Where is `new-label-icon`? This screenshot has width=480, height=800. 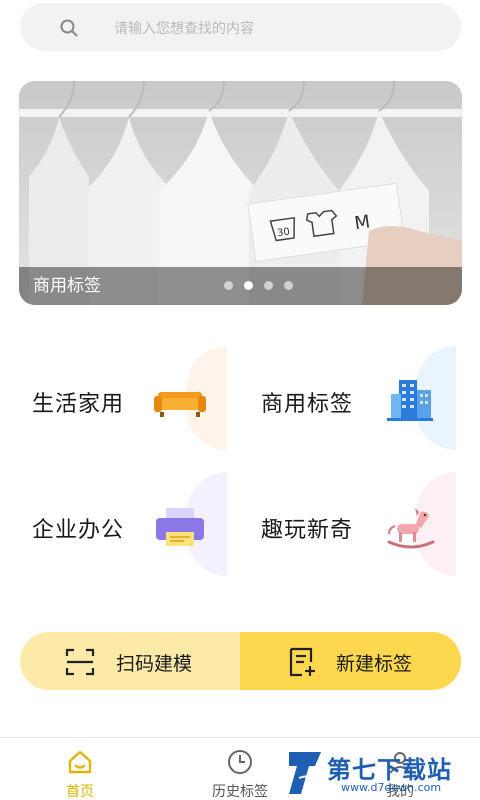 new-label-icon is located at coordinates (302, 662).